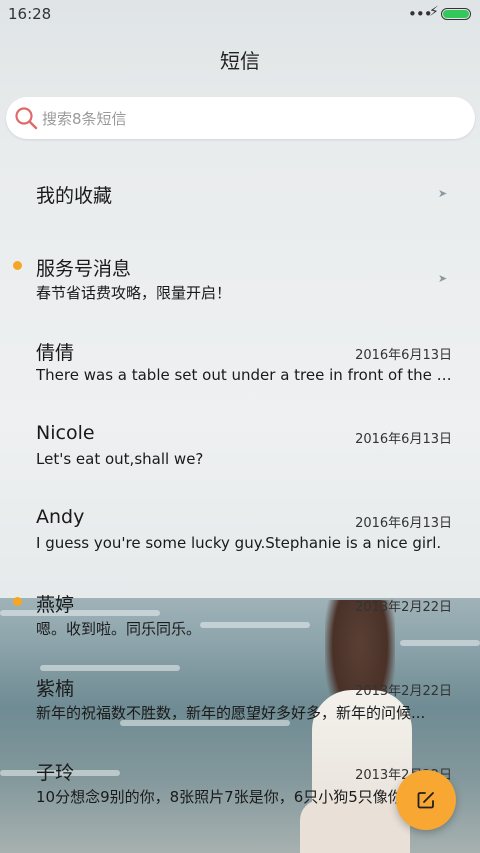 The height and width of the screenshot is (853, 480). Describe the element at coordinates (240, 612) in the screenshot. I see `conversation-item: 燕婷 2013年2月22日 嗯。收到啦。同乐同乐。` at that location.